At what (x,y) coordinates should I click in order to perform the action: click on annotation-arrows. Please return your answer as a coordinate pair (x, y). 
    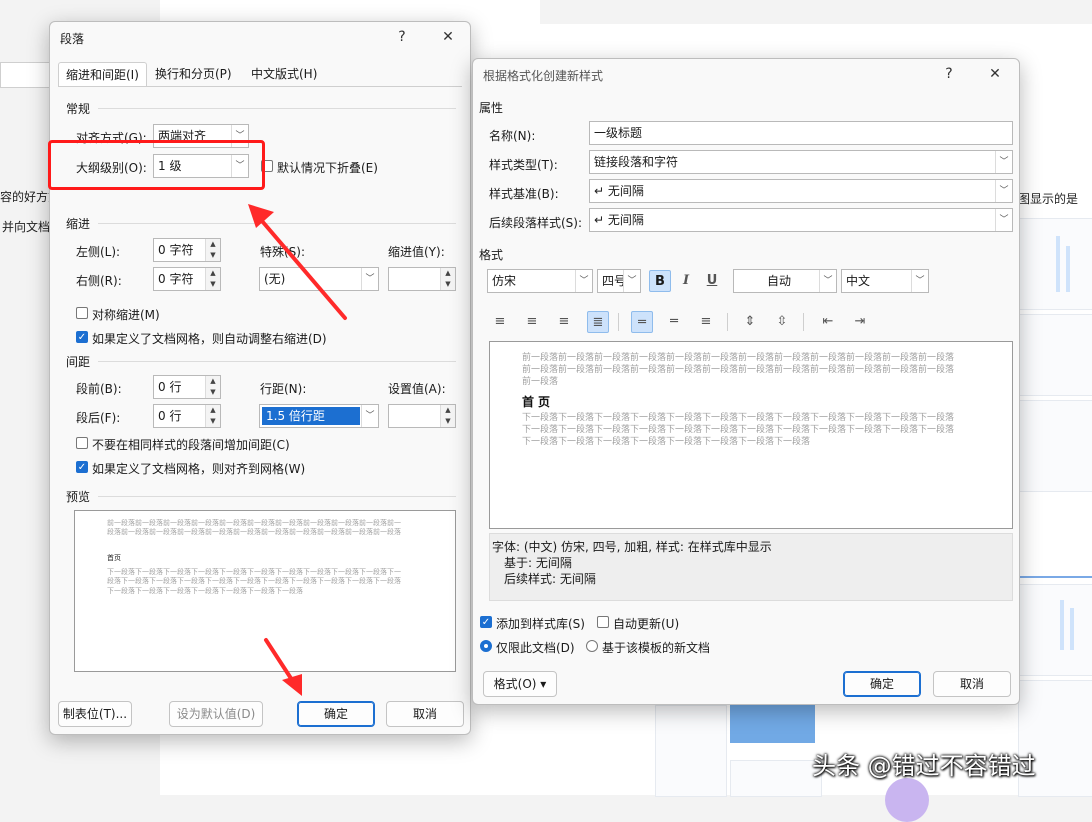
    Looking at the image, I should click on (297, 450).